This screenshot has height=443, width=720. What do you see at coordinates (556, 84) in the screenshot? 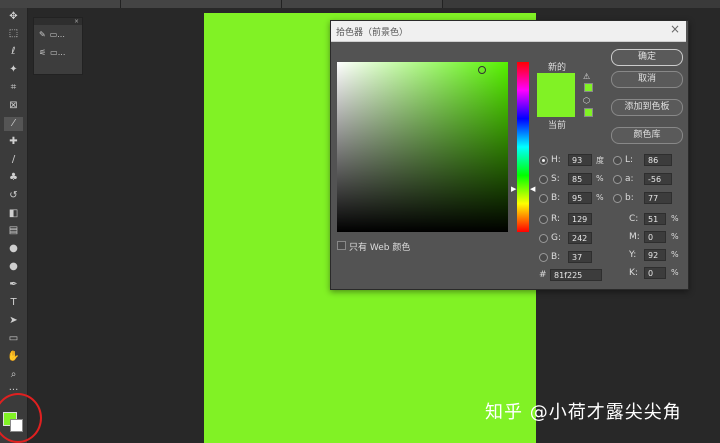
I see `new-color-preview` at bounding box center [556, 84].